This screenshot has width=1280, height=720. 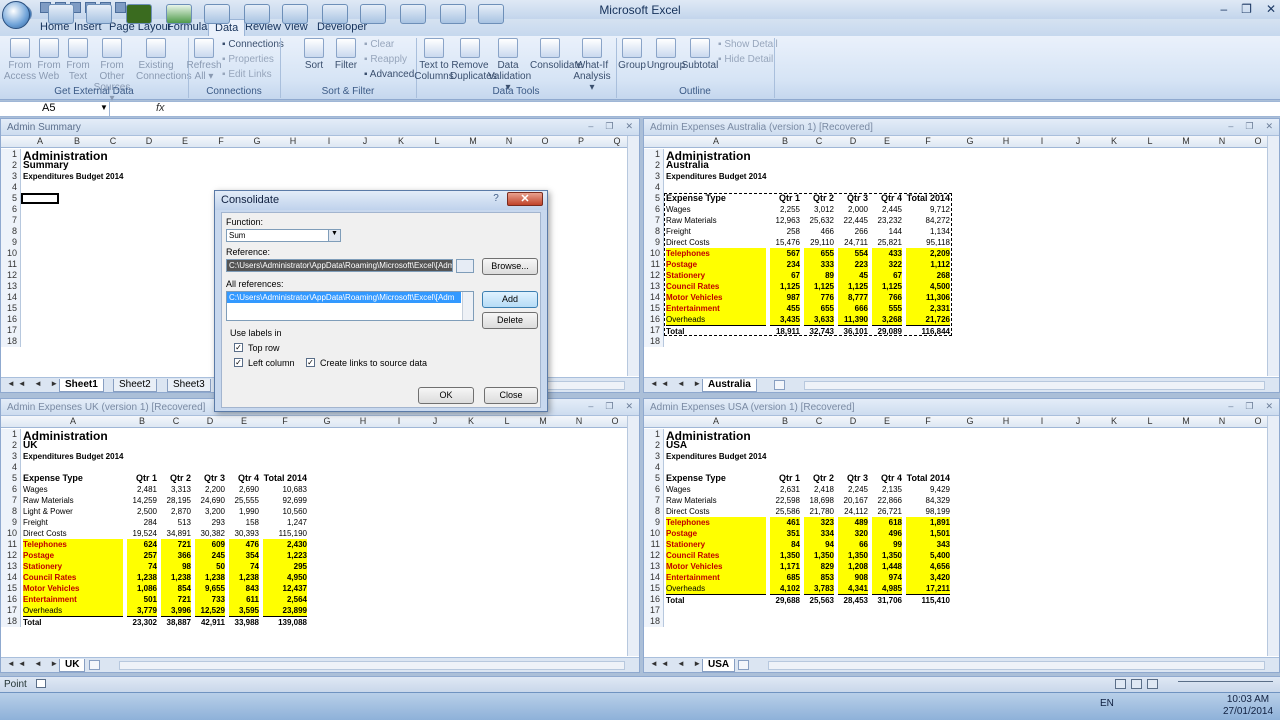 What do you see at coordinates (543, 421) in the screenshot?
I see `column-header: M` at bounding box center [543, 421].